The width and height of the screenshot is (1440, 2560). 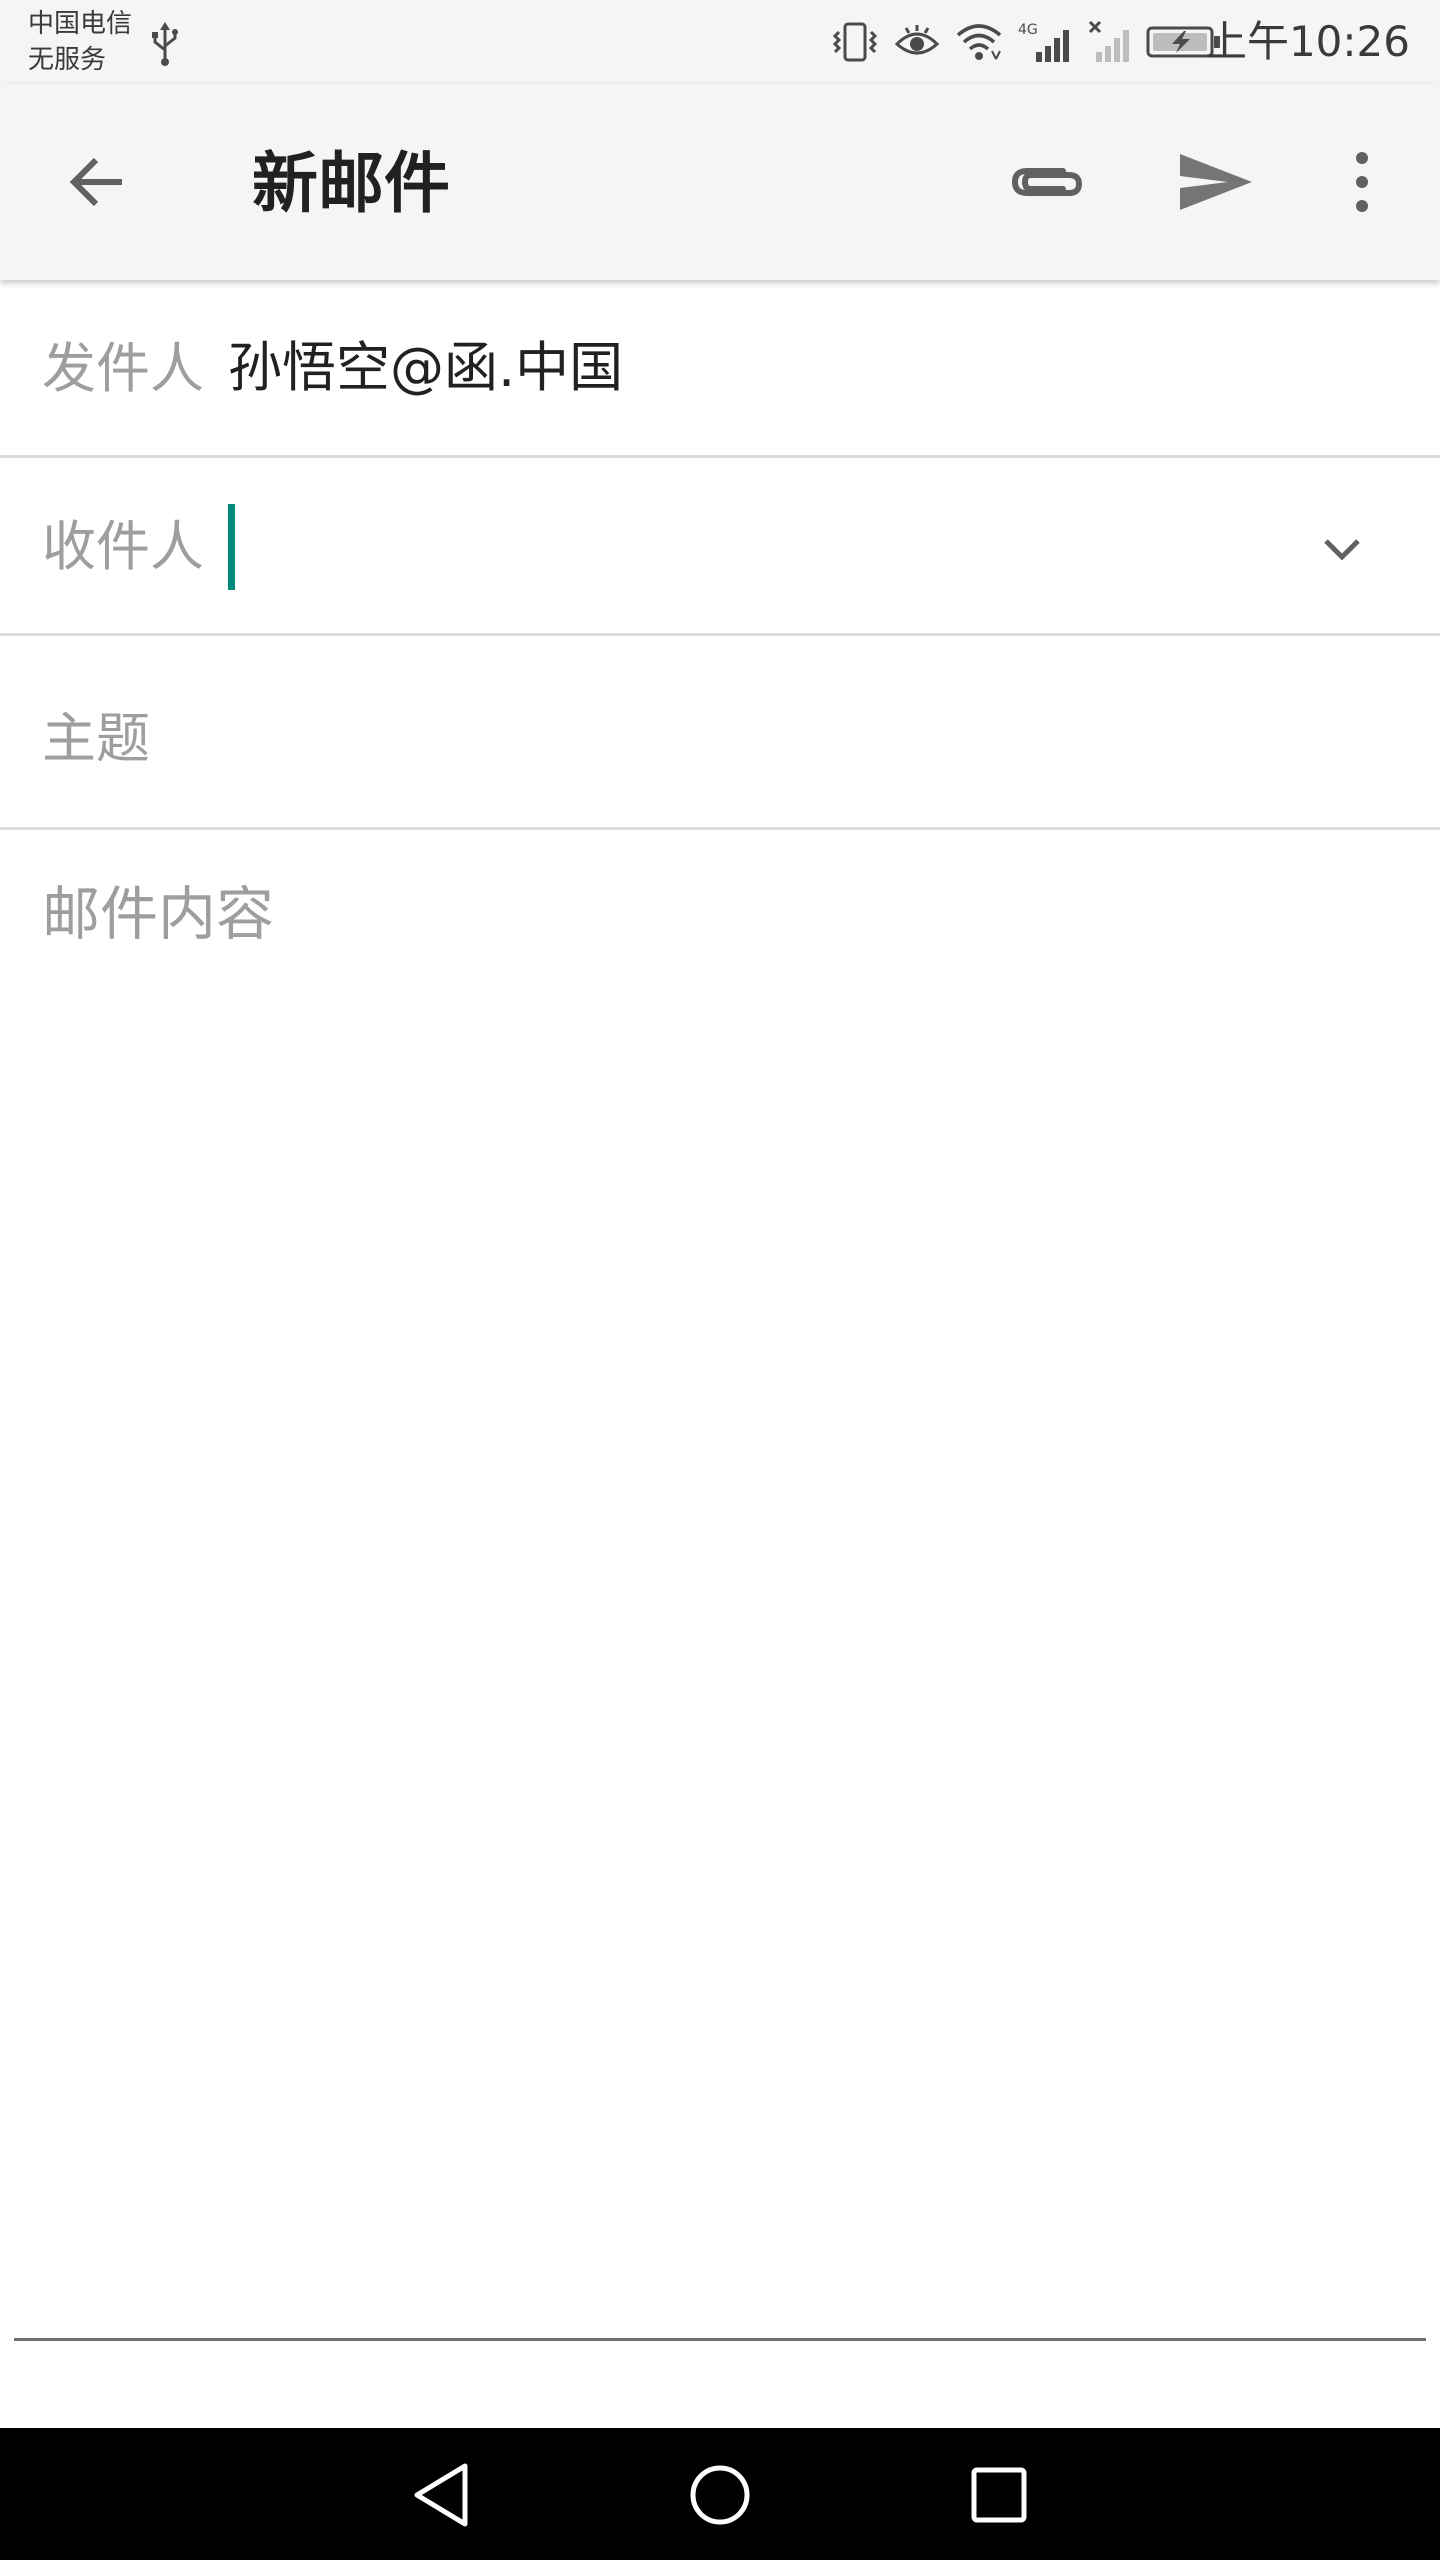 I want to click on wifi-icon, so click(x=979, y=42).